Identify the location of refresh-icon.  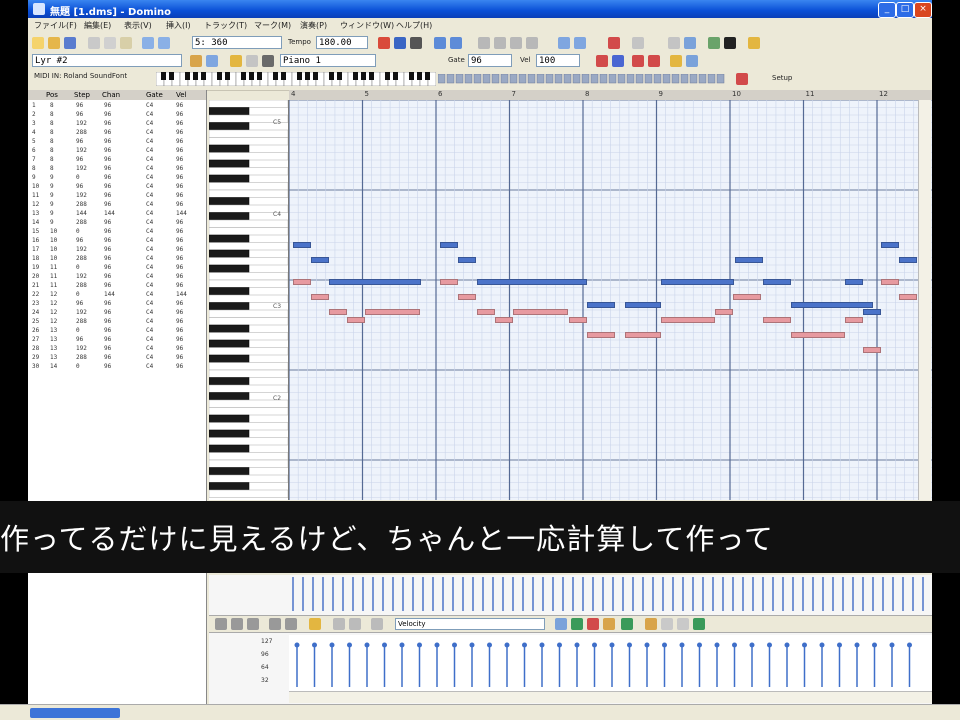
(690, 43).